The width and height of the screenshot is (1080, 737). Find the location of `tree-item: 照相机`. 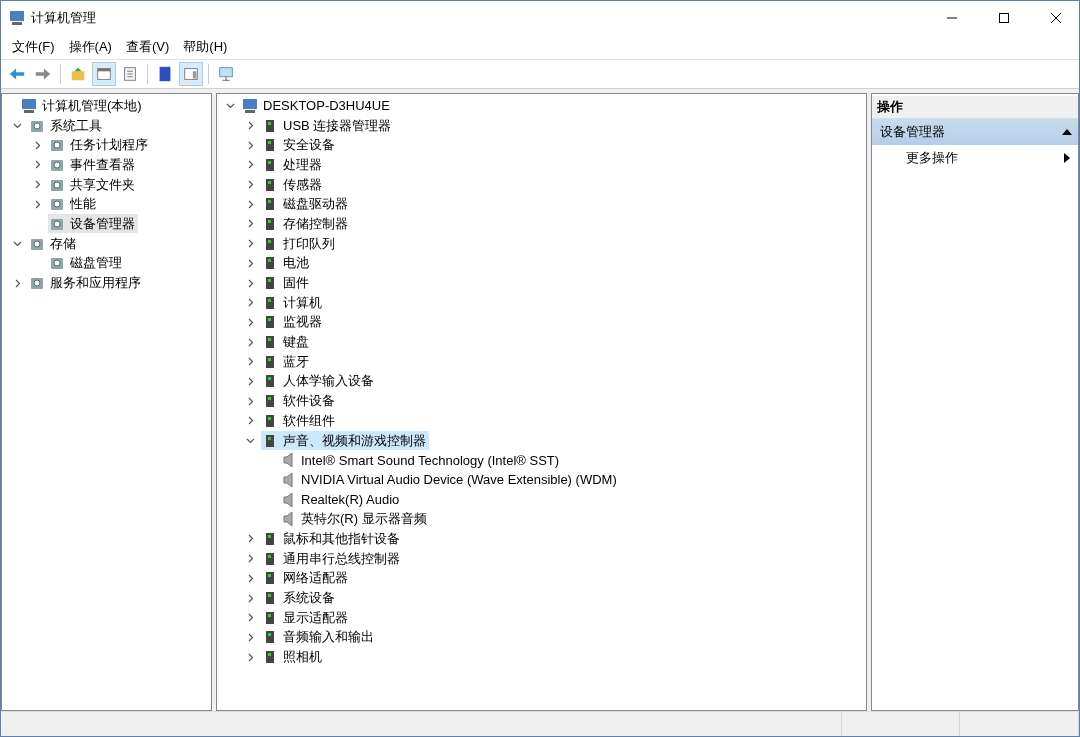

tree-item: 照相机 is located at coordinates (293, 657).